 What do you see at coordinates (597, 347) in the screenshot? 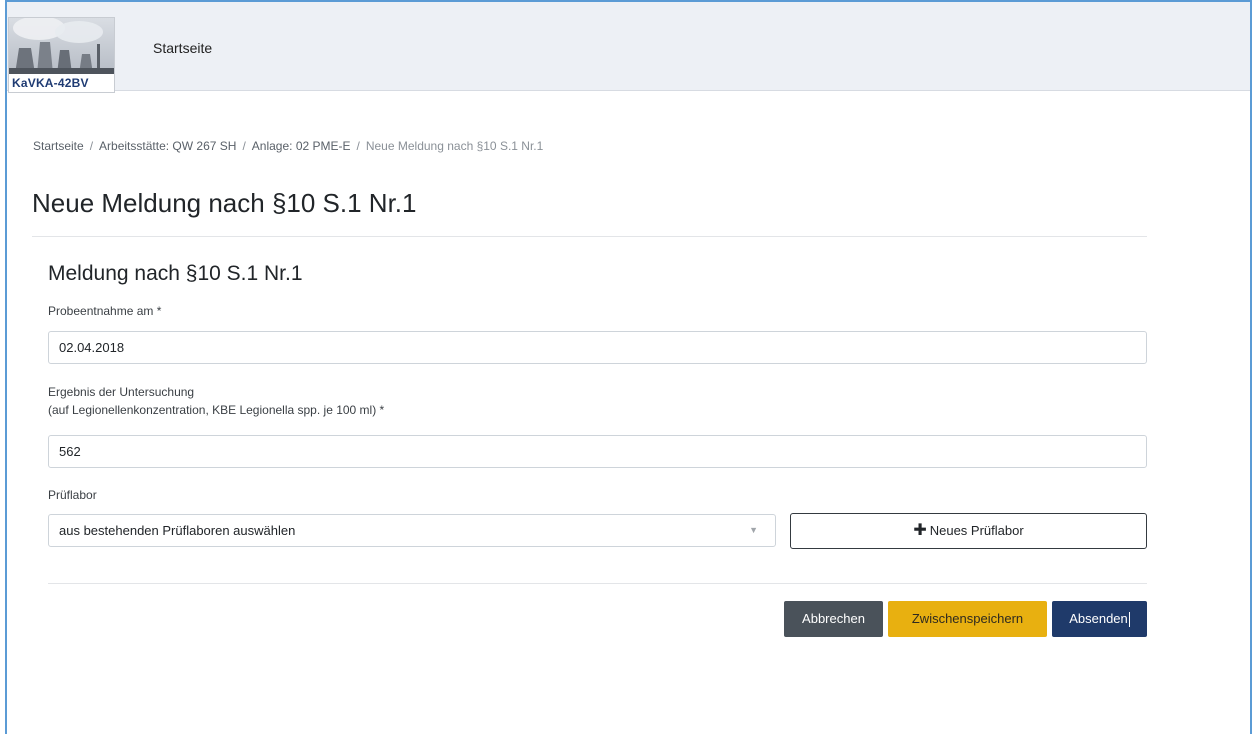
I see `sample-date-input: 02.04.2018` at bounding box center [597, 347].